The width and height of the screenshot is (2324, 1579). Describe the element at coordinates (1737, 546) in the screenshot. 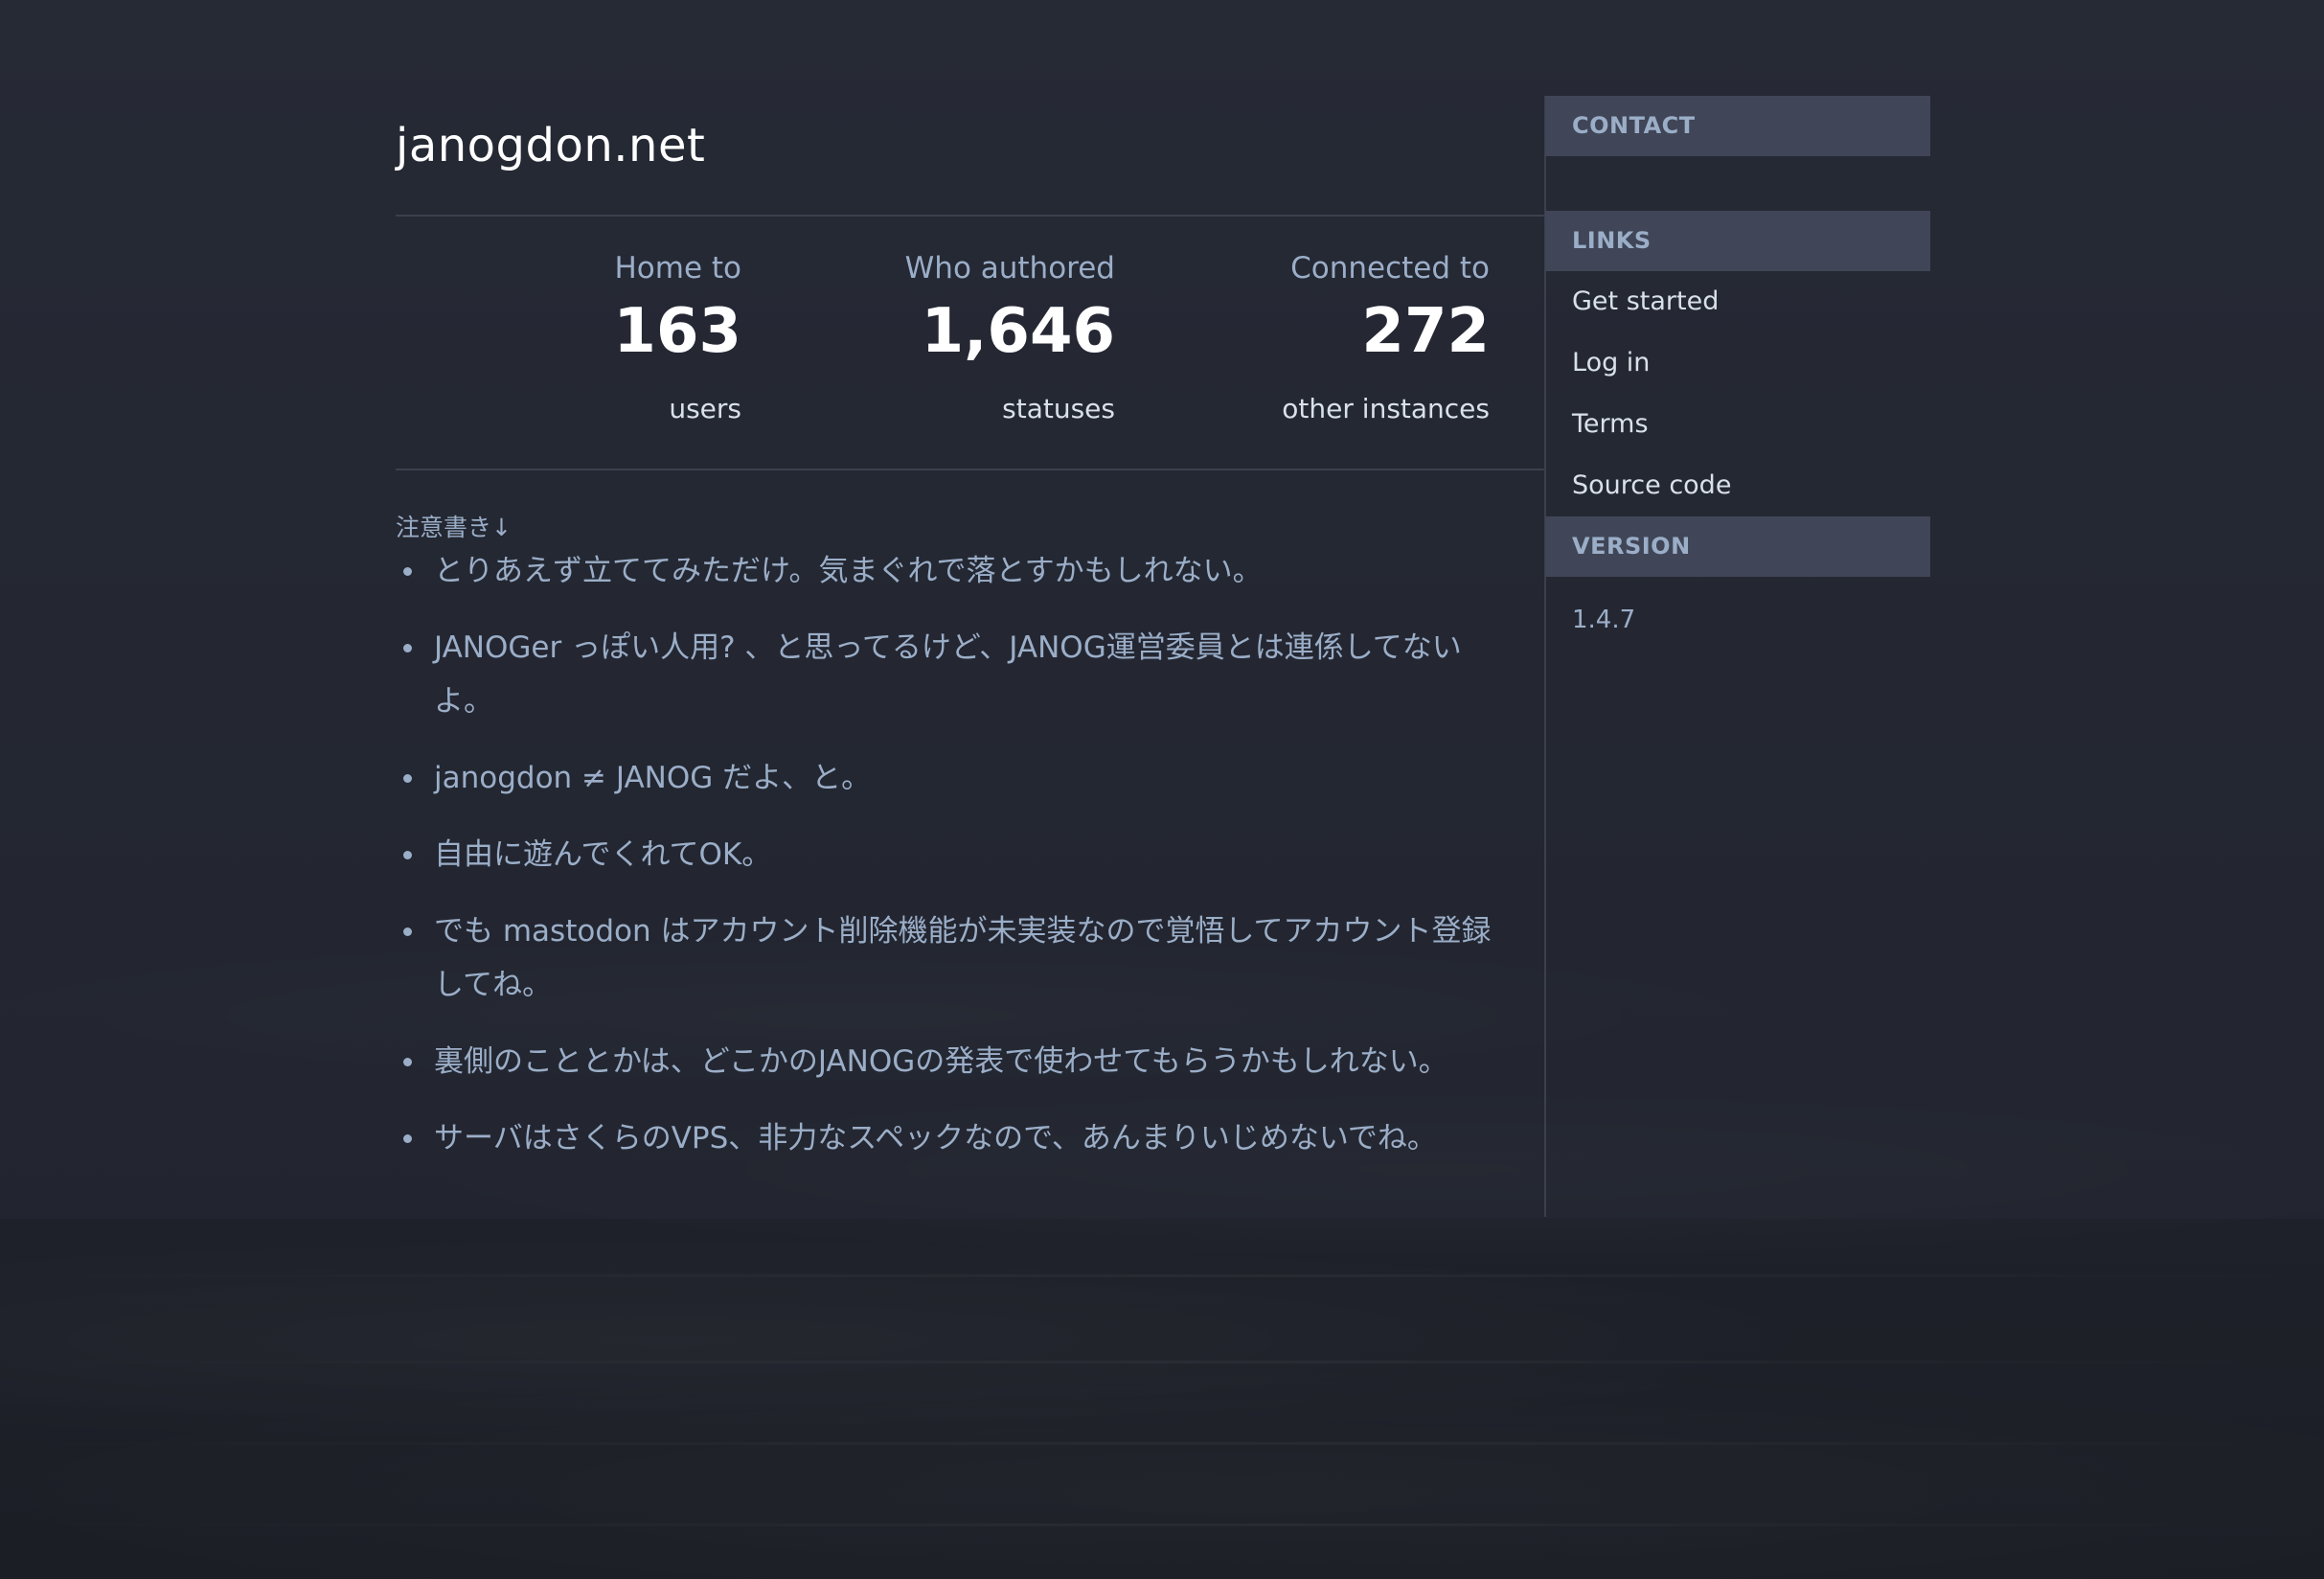

I see `version-header: VERSION` at that location.